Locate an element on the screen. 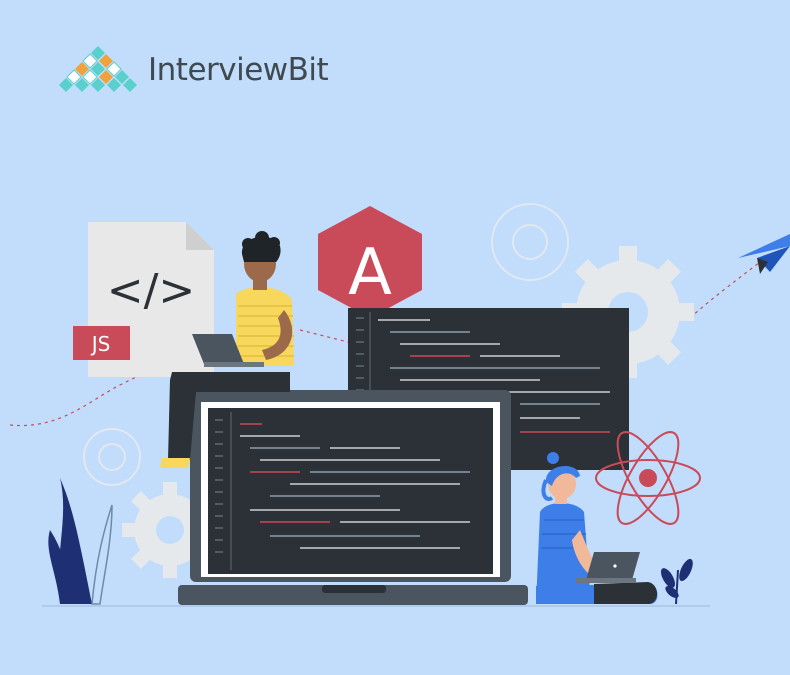 This screenshot has width=790, height=675. main-laptop is located at coordinates (353, 497).